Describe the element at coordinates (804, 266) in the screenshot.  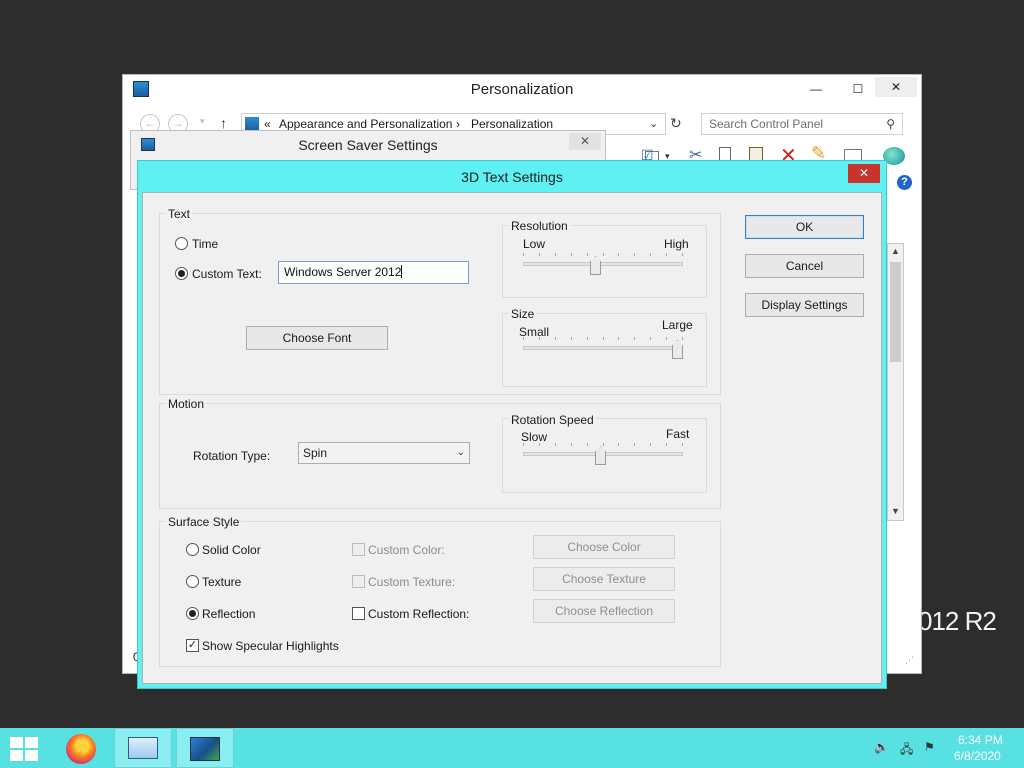
I see `cancel-button: Cancel` at that location.